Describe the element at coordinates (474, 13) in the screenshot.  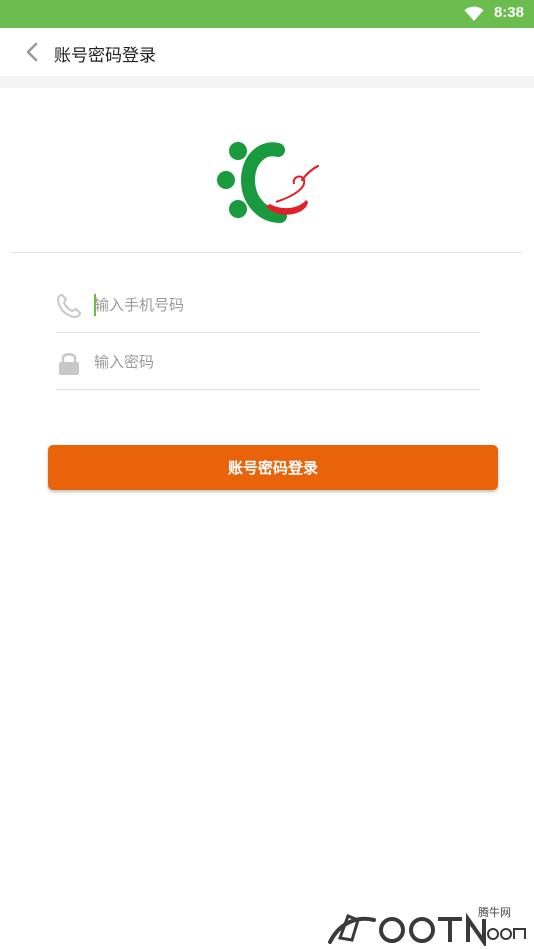
I see `wifi-icon` at that location.